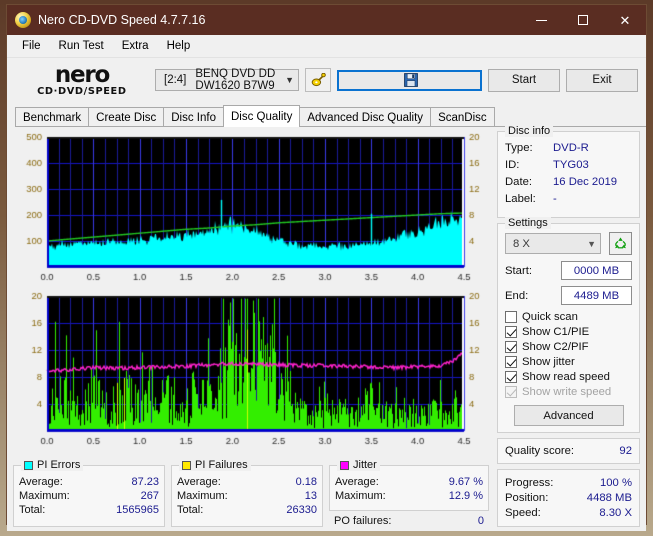 Image resolution: width=653 pixels, height=536 pixels. Describe the element at coordinates (44, 496) in the screenshot. I see `pi-errors-maximum-label: Maximum:` at that location.